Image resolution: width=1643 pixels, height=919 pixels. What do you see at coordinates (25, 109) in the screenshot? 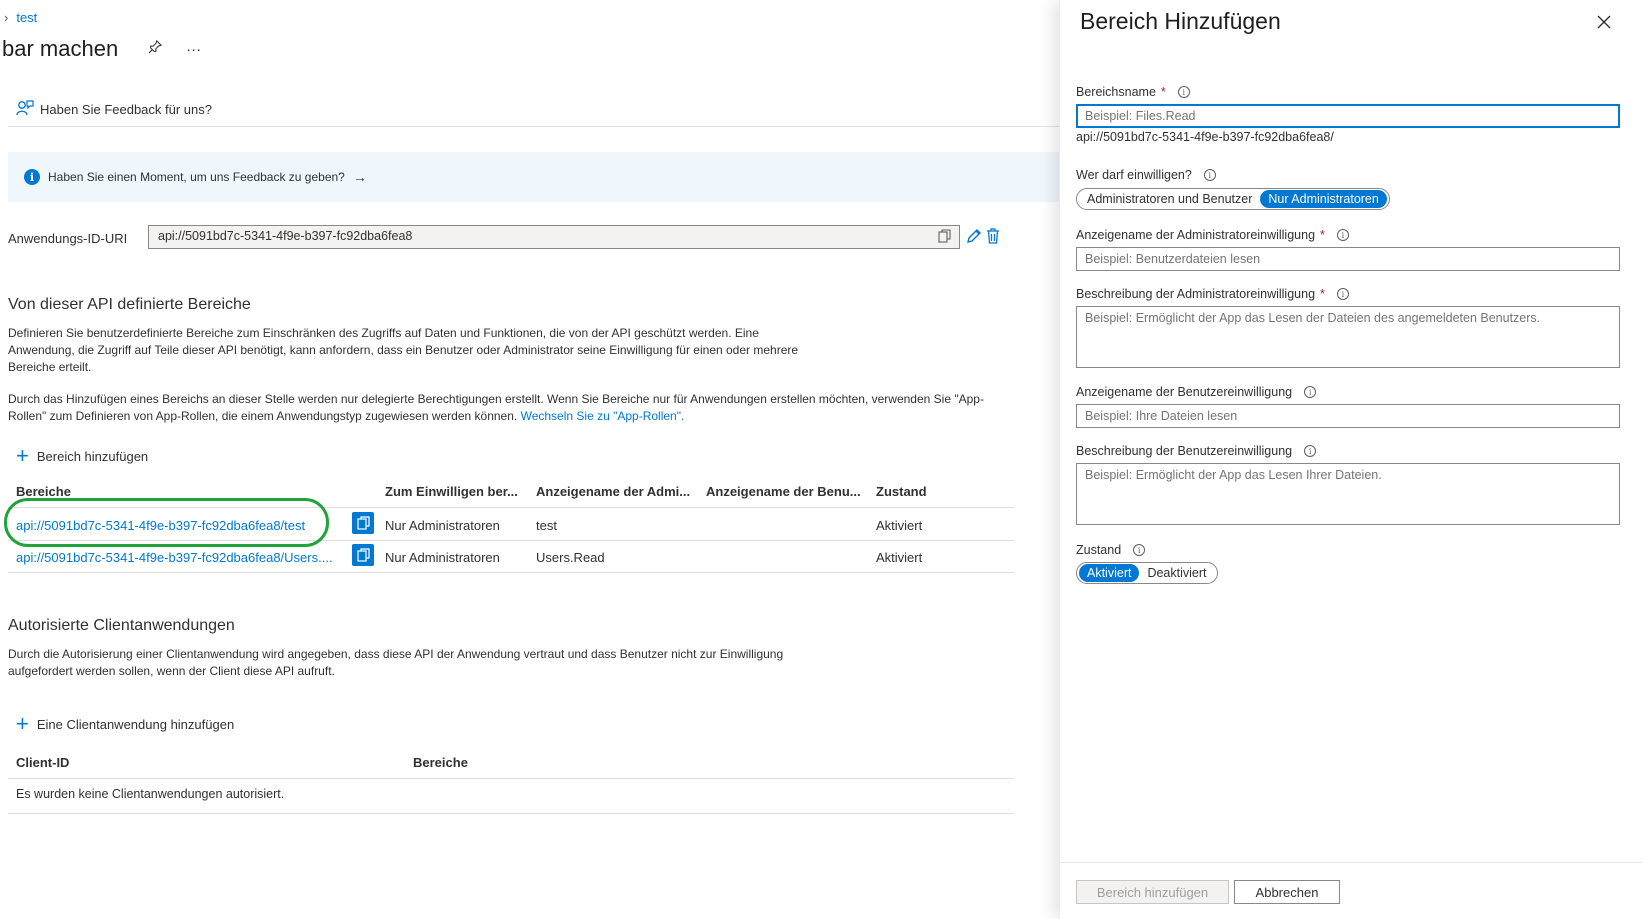
I see `feedback-person-icon` at bounding box center [25, 109].